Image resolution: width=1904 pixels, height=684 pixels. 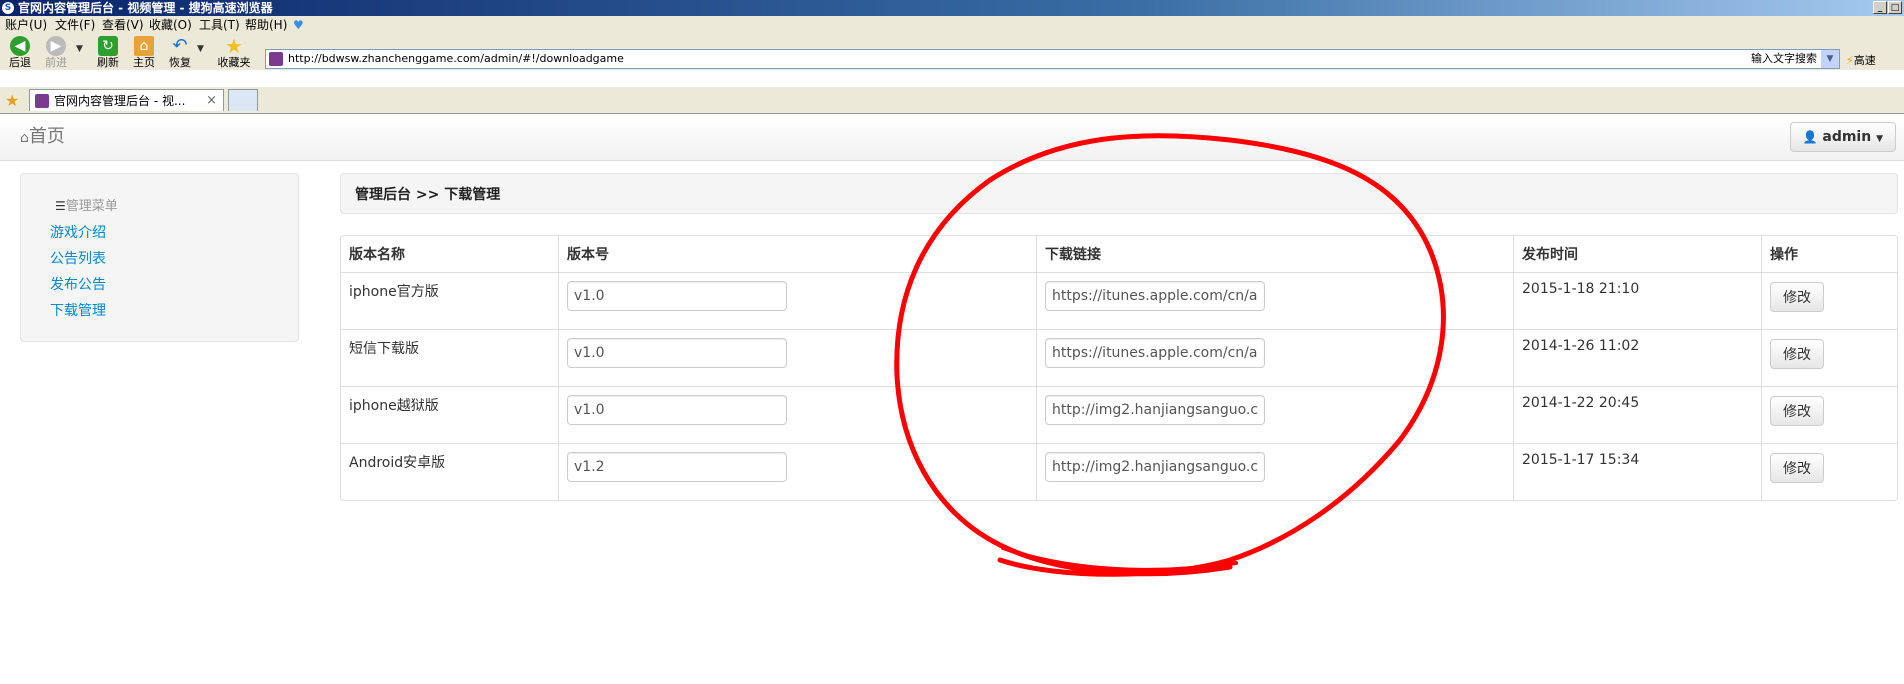 What do you see at coordinates (108, 62) in the screenshot?
I see `refresh-label: 刷新` at bounding box center [108, 62].